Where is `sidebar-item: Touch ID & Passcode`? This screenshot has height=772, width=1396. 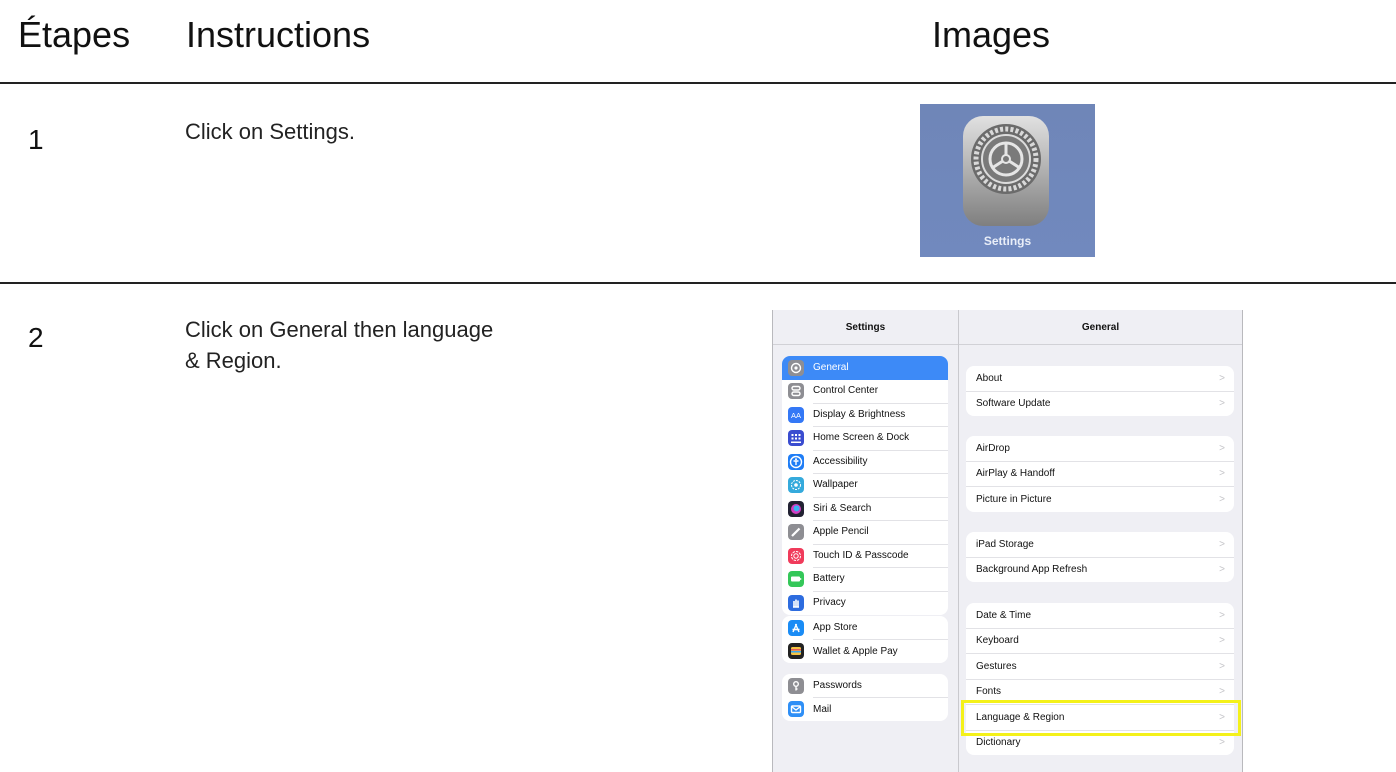 sidebar-item: Touch ID & Passcode is located at coordinates (865, 556).